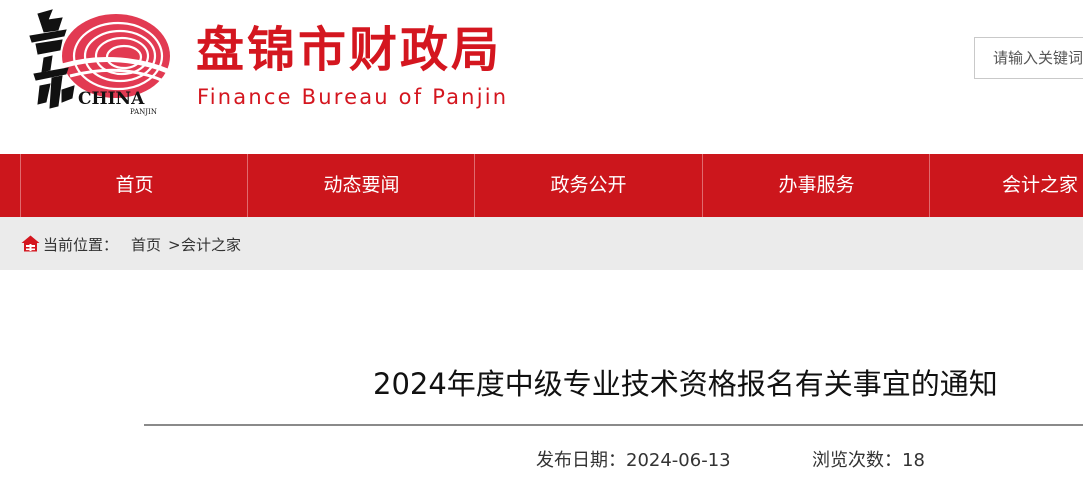  I want to click on nav-item-accounting: 会计之家, so click(1006, 185).